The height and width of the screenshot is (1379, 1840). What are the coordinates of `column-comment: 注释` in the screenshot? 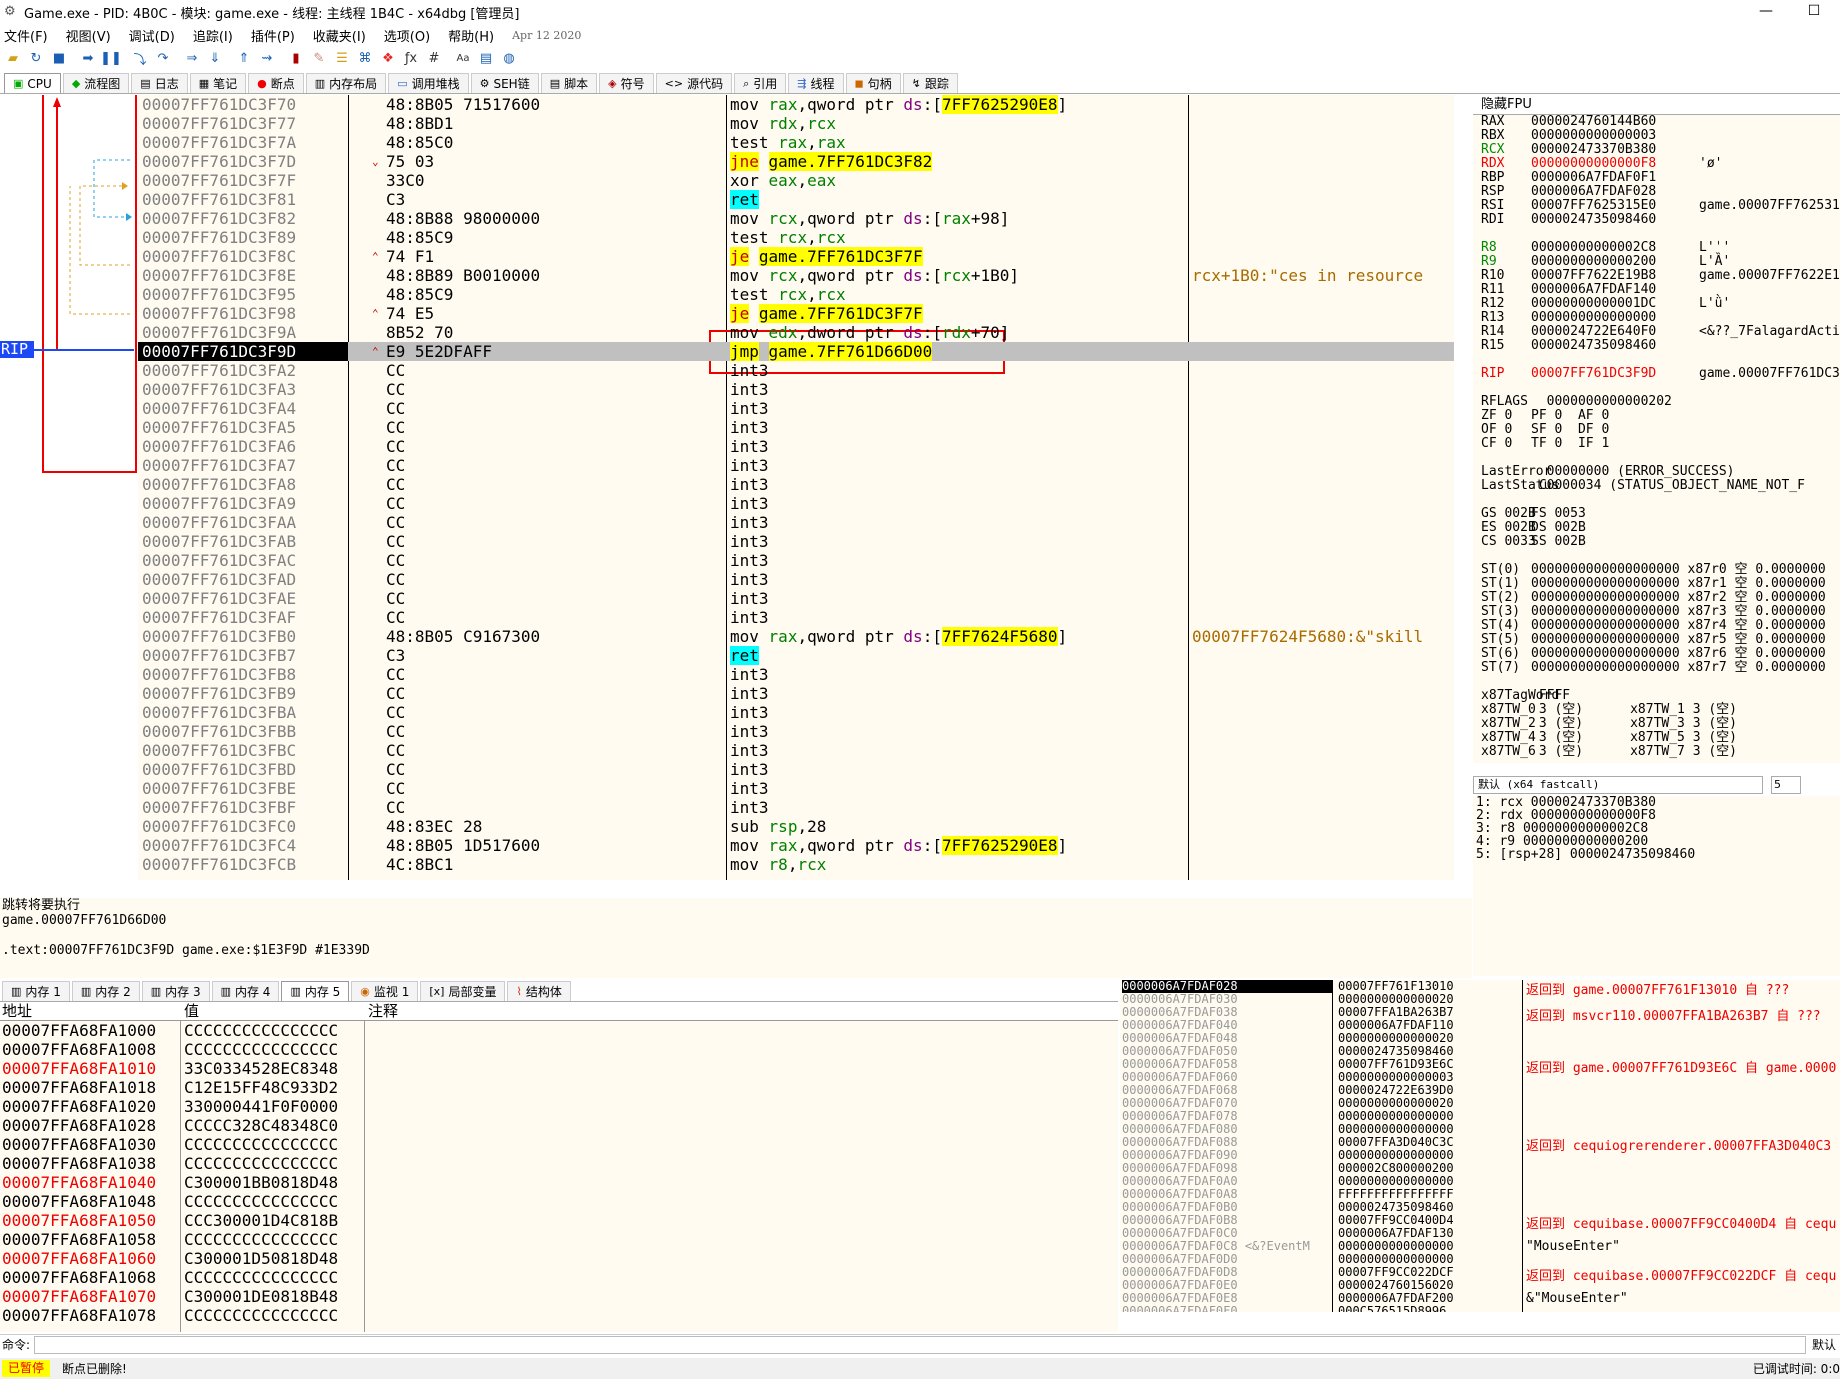 It's located at (383, 1011).